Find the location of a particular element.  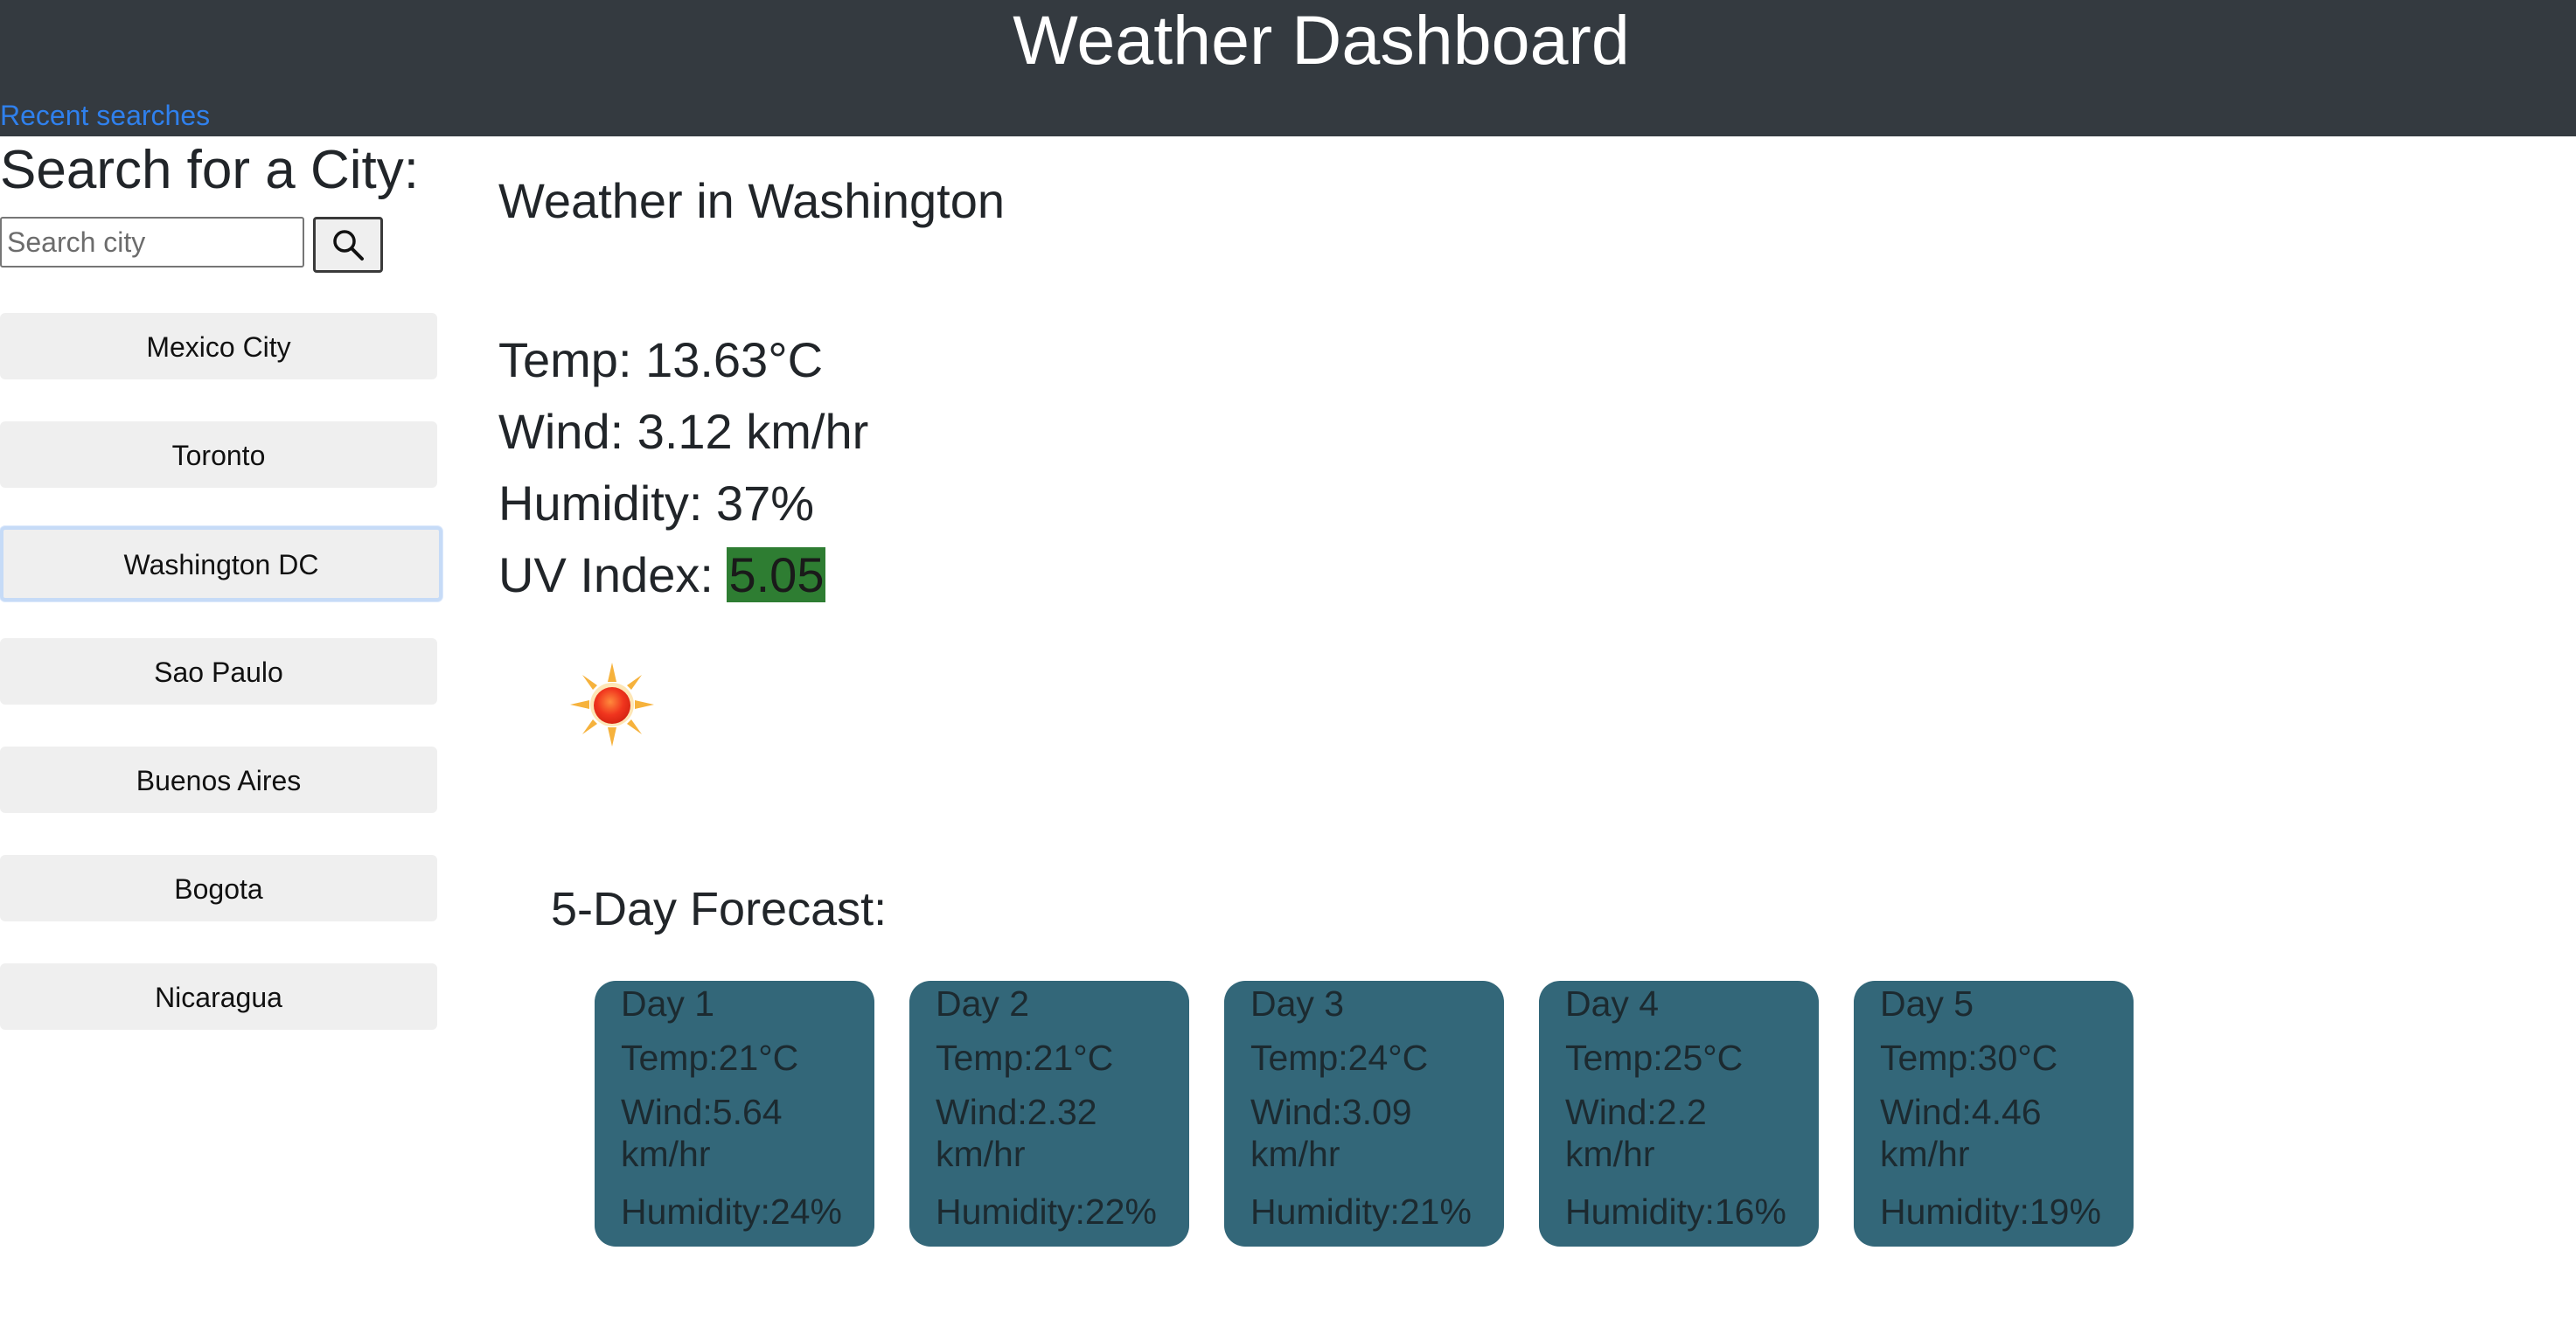

uv-value-badge: 5.05 is located at coordinates (776, 574).